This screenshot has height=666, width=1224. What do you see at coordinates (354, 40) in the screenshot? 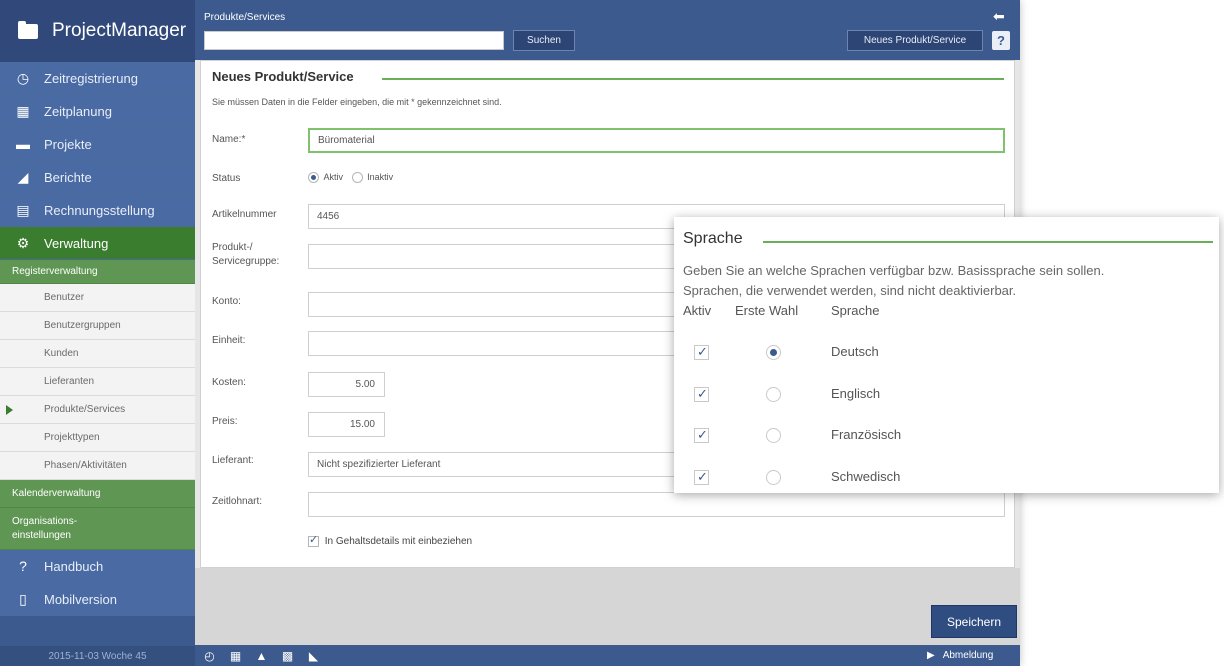
I see `search-input` at bounding box center [354, 40].